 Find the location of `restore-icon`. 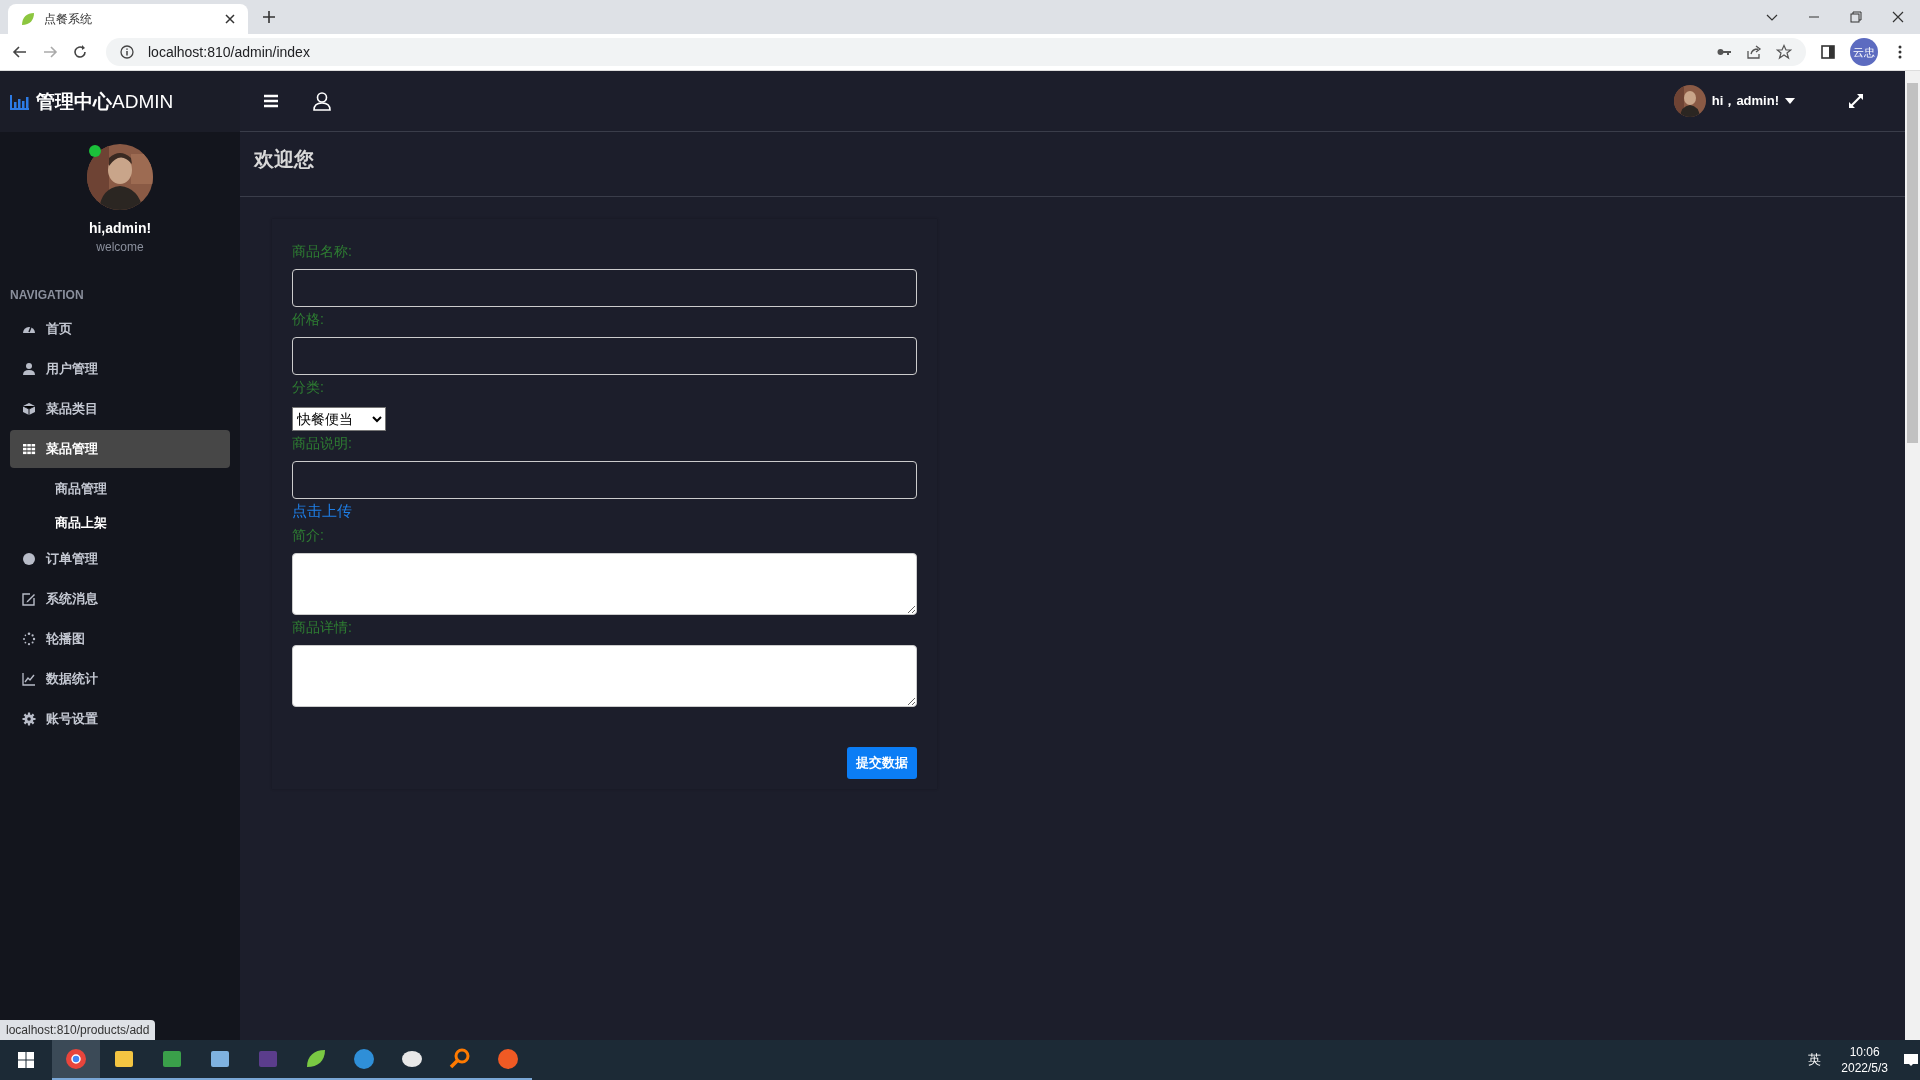

restore-icon is located at coordinates (1856, 17).